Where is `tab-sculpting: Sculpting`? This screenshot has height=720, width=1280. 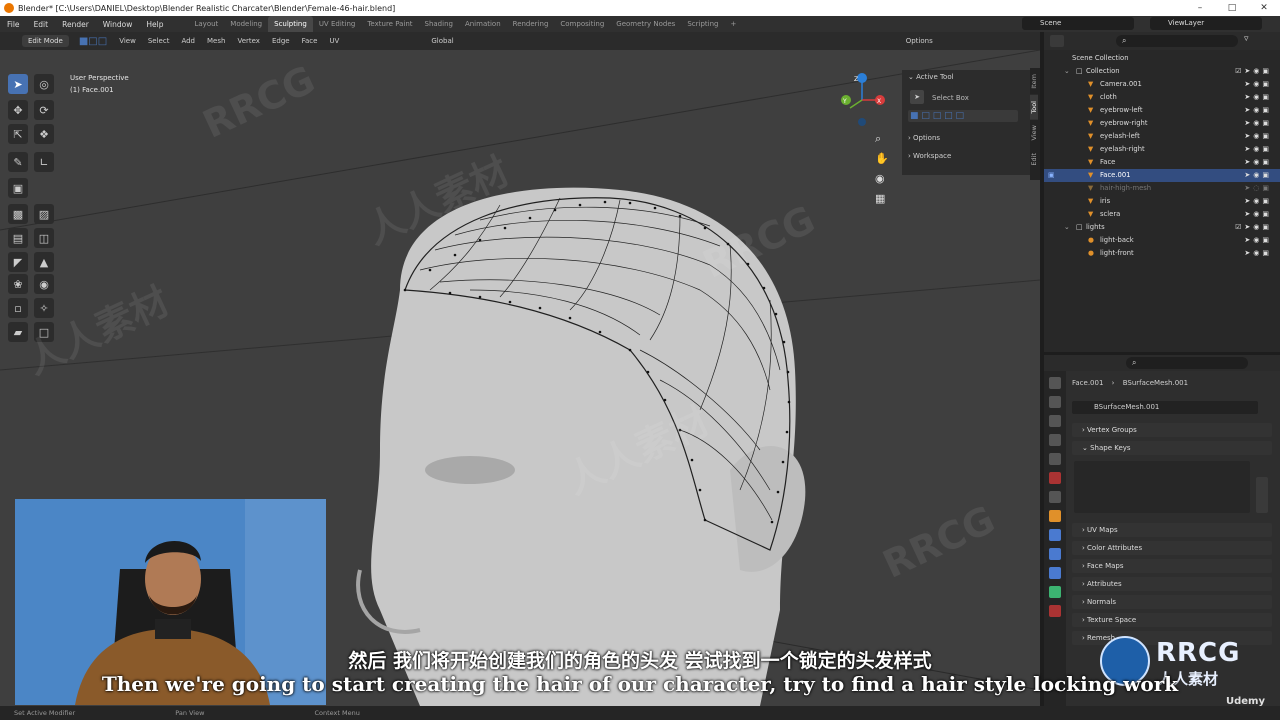 tab-sculpting: Sculpting is located at coordinates (290, 24).